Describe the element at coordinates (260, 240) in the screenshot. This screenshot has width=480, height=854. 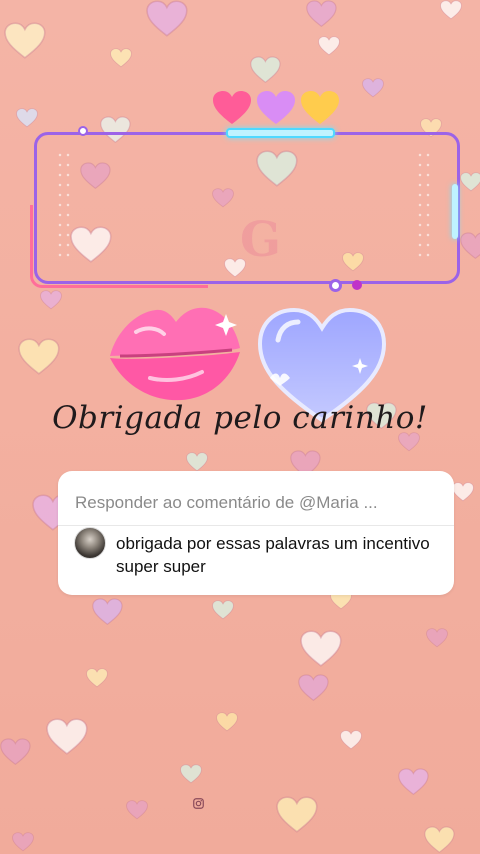
I see `watermark-letter: G` at that location.